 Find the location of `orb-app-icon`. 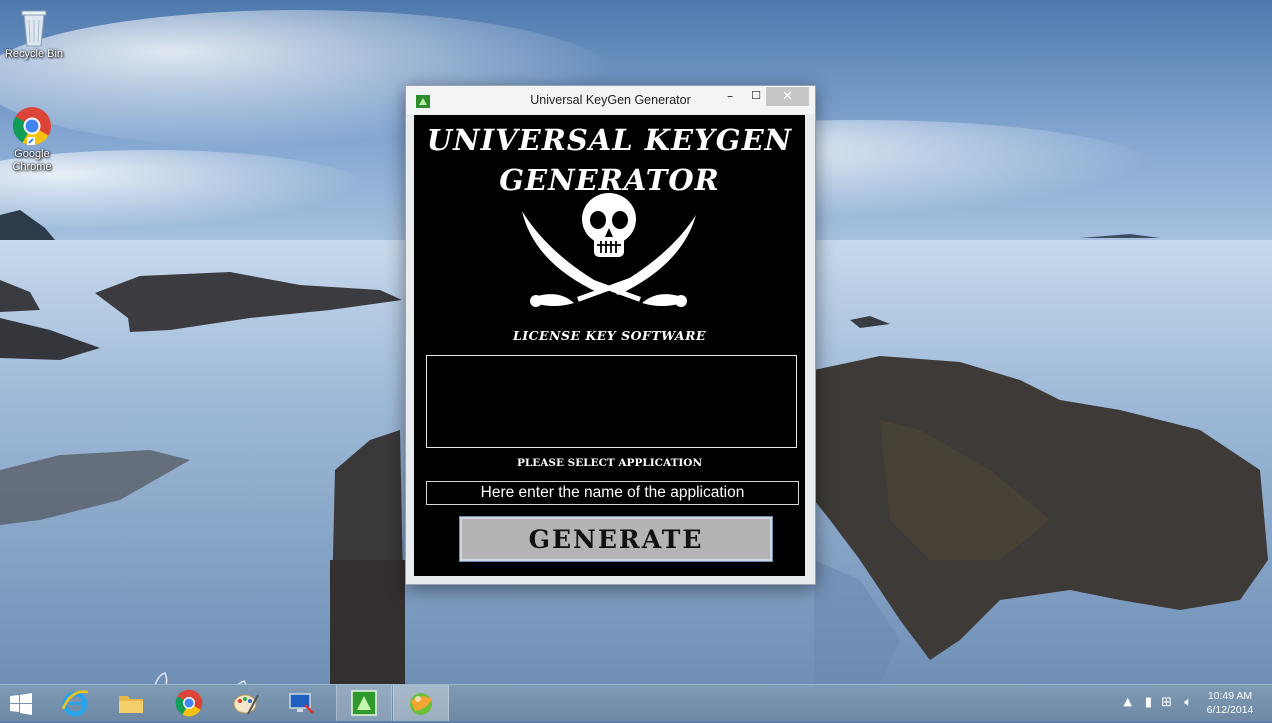

orb-app-icon is located at coordinates (421, 703).